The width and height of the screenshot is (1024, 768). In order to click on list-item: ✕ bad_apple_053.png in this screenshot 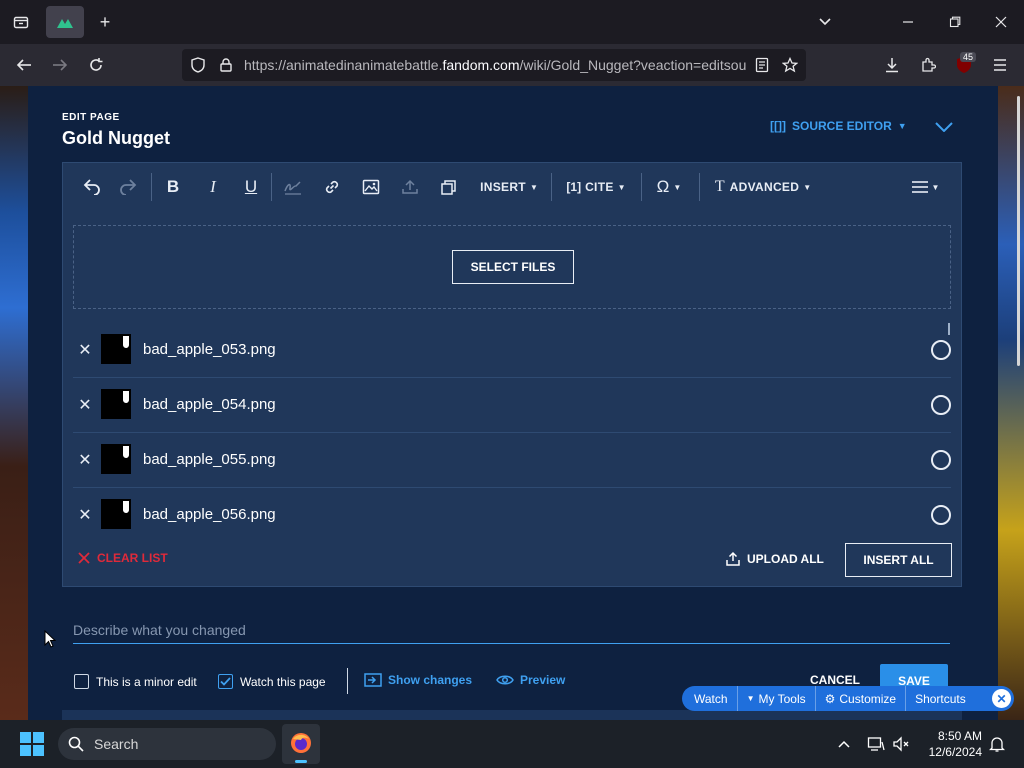, I will do `click(512, 350)`.